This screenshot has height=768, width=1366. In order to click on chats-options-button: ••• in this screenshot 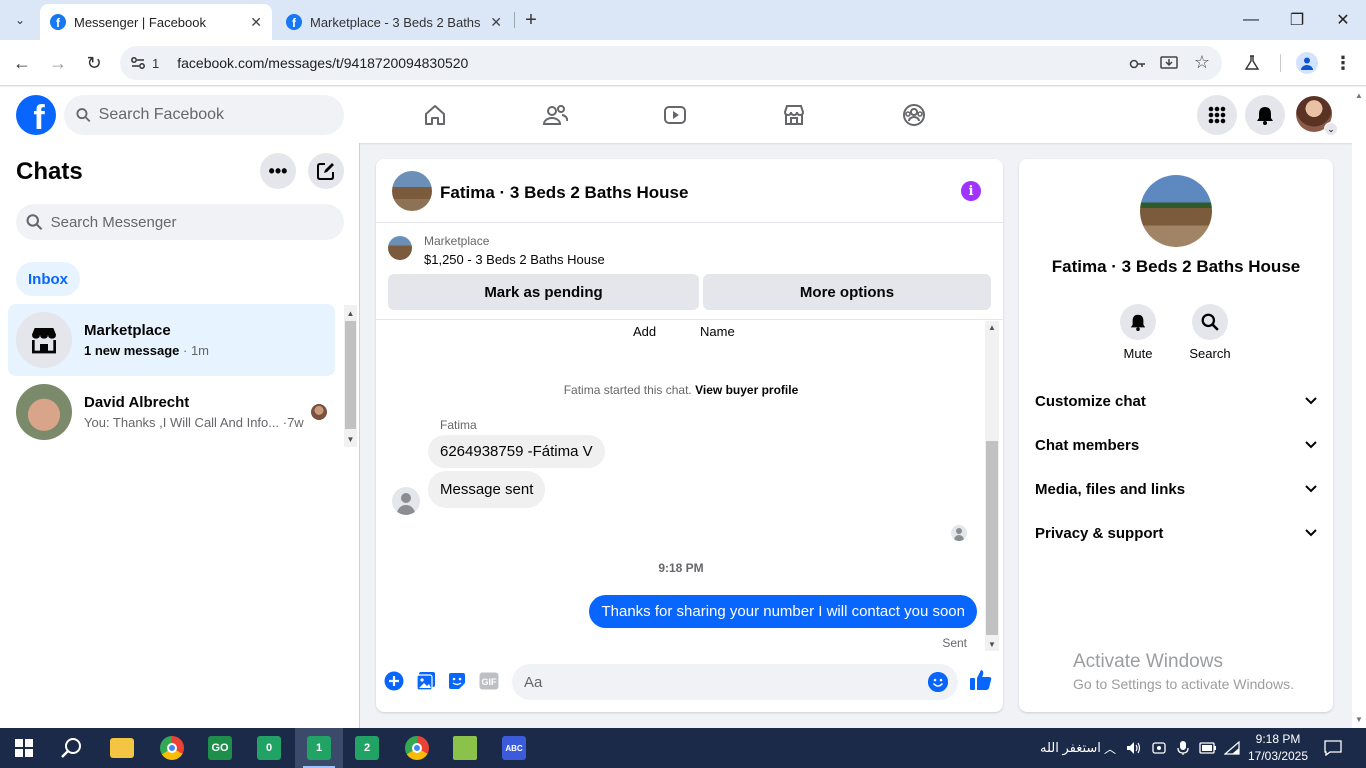, I will do `click(278, 171)`.